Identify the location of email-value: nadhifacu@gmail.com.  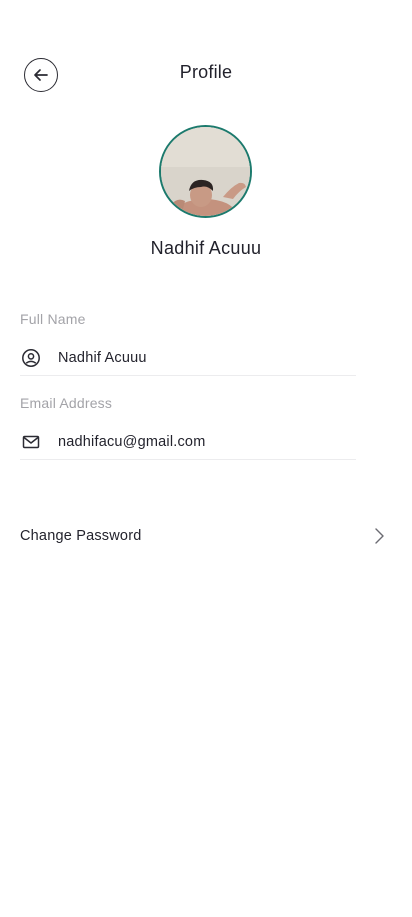
(132, 441).